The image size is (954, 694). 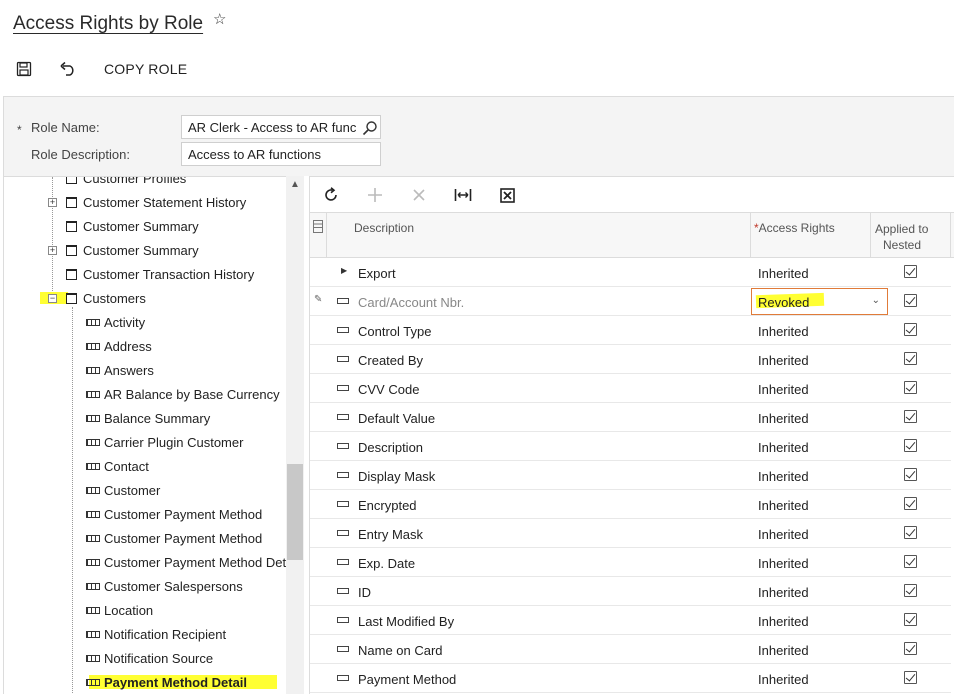 I want to click on tree-item: Customer Transaction History, so click(x=160, y=274).